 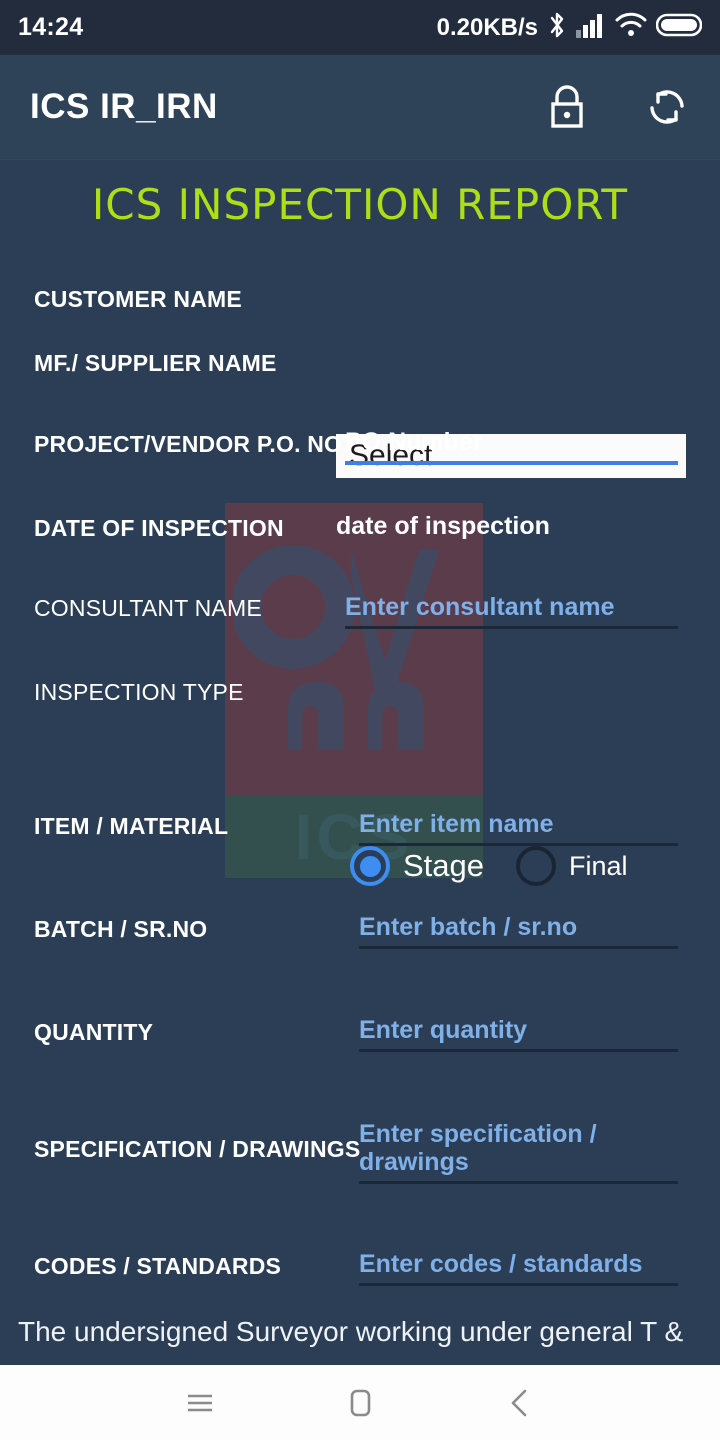 What do you see at coordinates (679, 27) in the screenshot?
I see `battery-icon` at bounding box center [679, 27].